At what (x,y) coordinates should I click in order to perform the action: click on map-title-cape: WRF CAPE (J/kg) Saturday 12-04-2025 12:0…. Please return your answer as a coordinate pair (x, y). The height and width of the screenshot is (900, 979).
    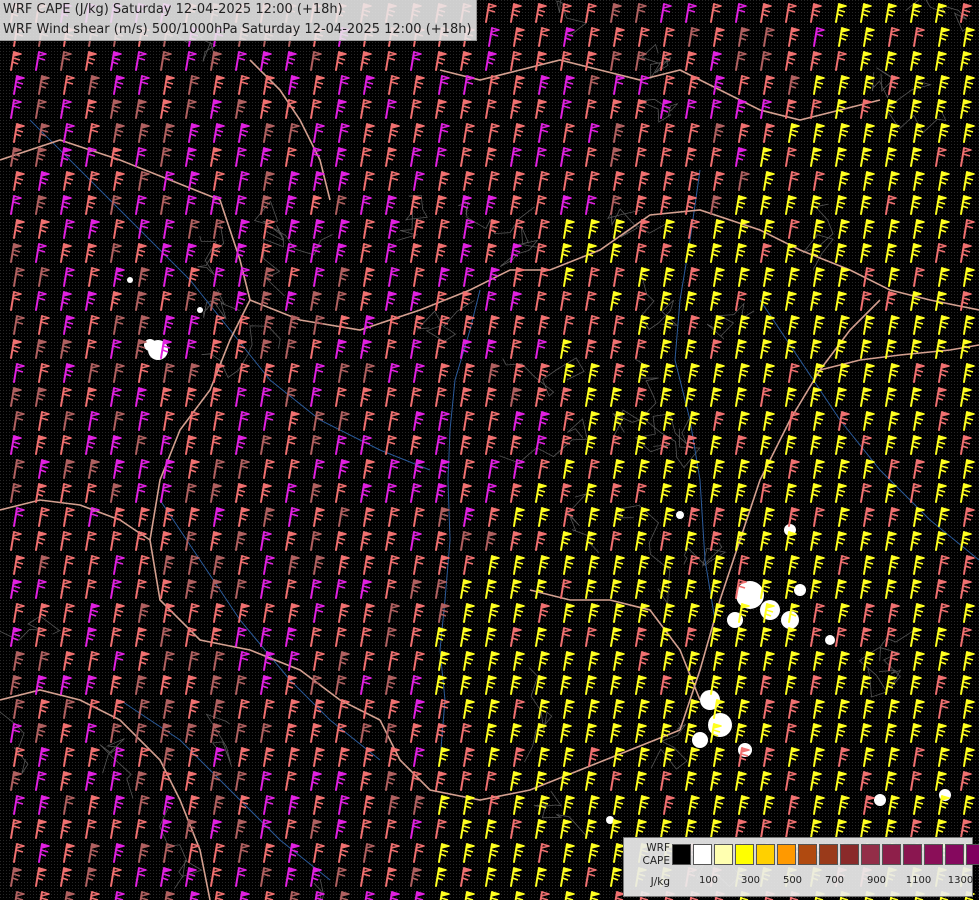
    Looking at the image, I should click on (173, 9).